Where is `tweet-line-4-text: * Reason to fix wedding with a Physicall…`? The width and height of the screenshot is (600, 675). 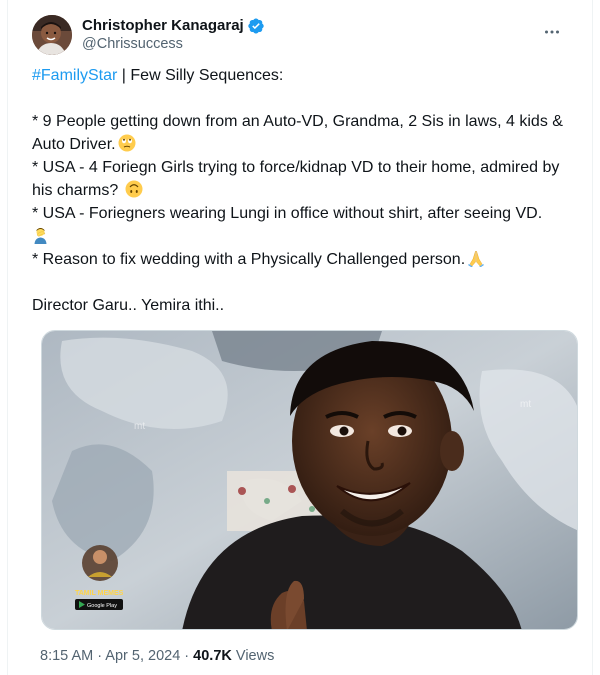
tweet-line-4-text: * Reason to fix wedding with a Physicall… is located at coordinates (249, 259).